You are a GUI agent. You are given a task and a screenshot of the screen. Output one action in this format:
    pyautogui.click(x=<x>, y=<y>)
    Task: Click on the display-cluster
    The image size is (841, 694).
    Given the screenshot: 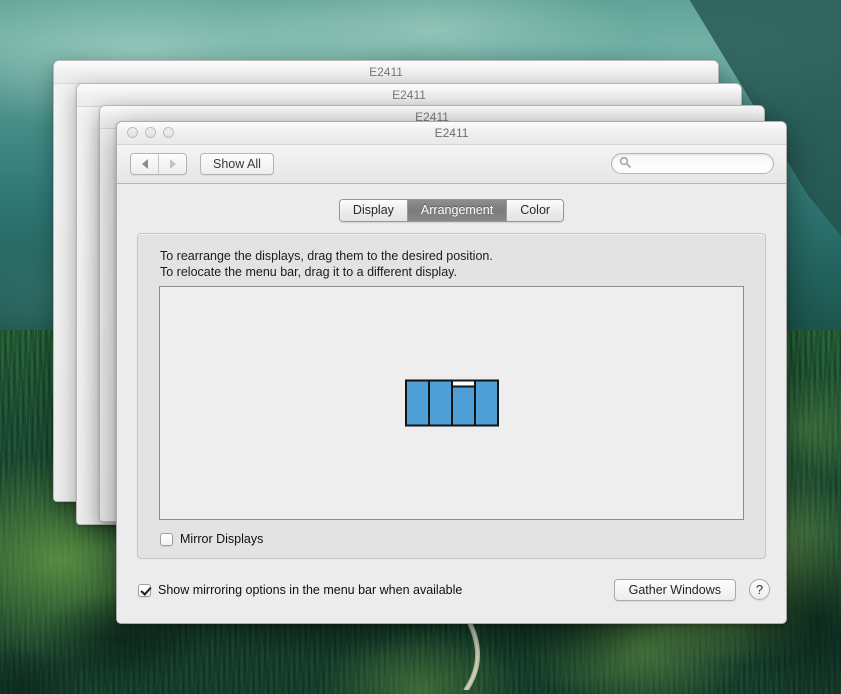 What is the action you would take?
    pyautogui.click(x=451, y=403)
    